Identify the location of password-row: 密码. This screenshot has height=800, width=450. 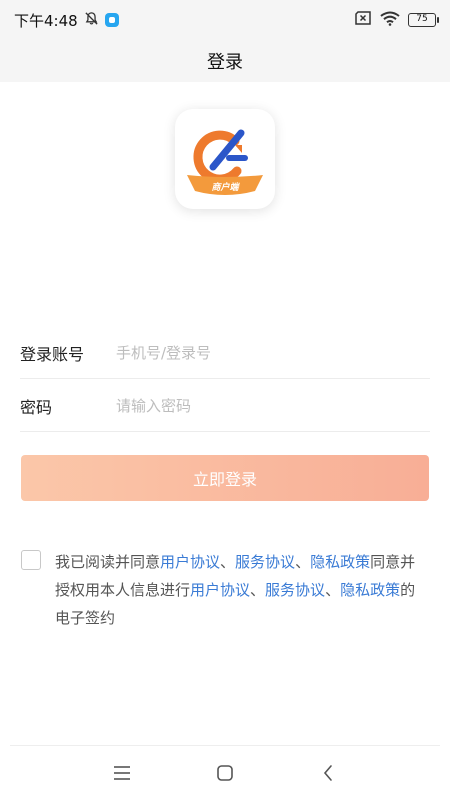
(225, 406).